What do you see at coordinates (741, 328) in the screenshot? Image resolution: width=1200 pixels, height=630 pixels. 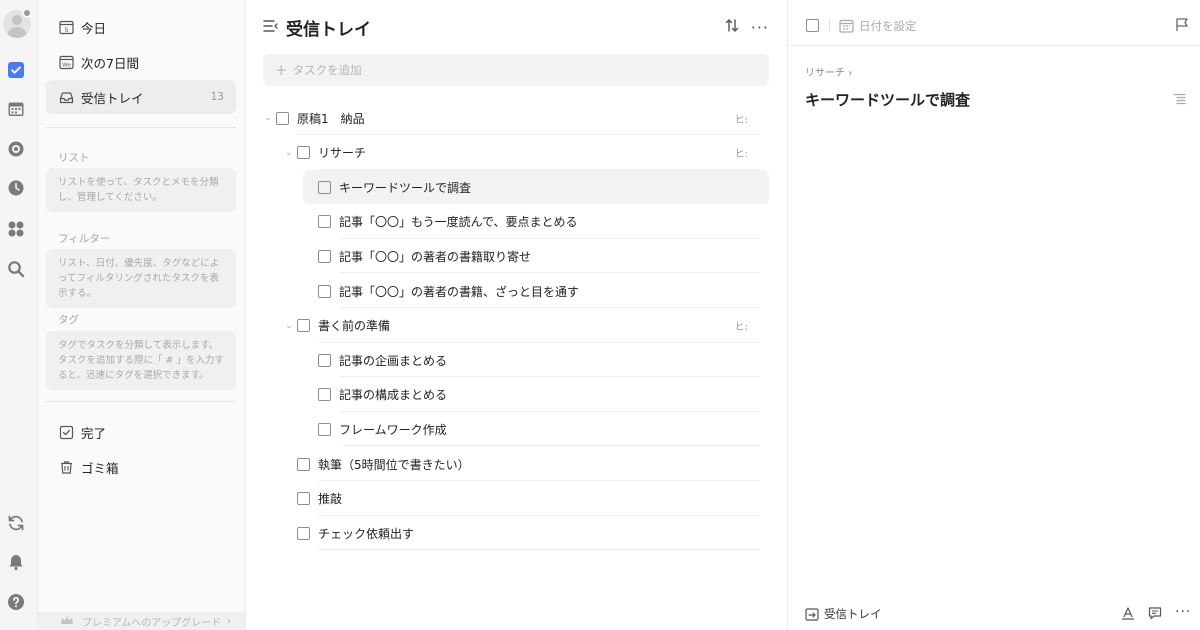 I see `subtask-count-indicator: ヒ:` at bounding box center [741, 328].